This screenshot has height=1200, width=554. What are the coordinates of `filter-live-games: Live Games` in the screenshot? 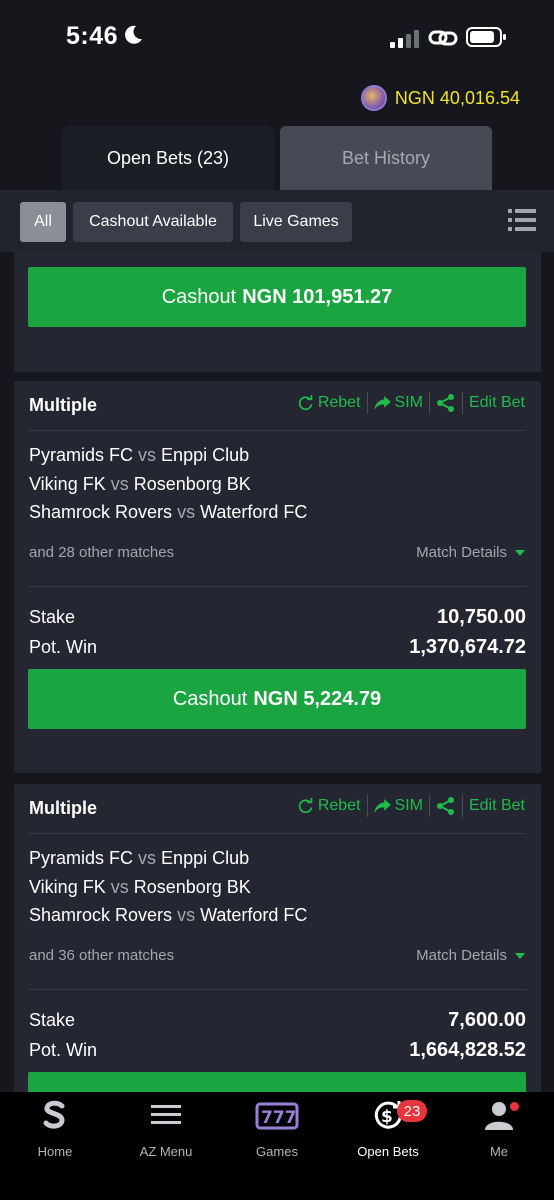 It's located at (296, 222).